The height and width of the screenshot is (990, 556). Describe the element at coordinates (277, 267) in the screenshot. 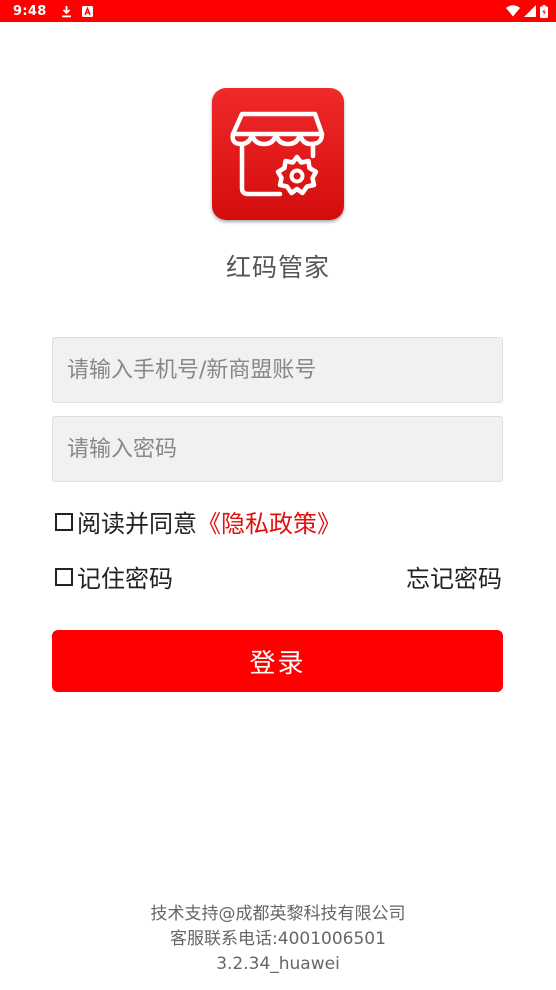

I see `app-name: 红码管家` at that location.